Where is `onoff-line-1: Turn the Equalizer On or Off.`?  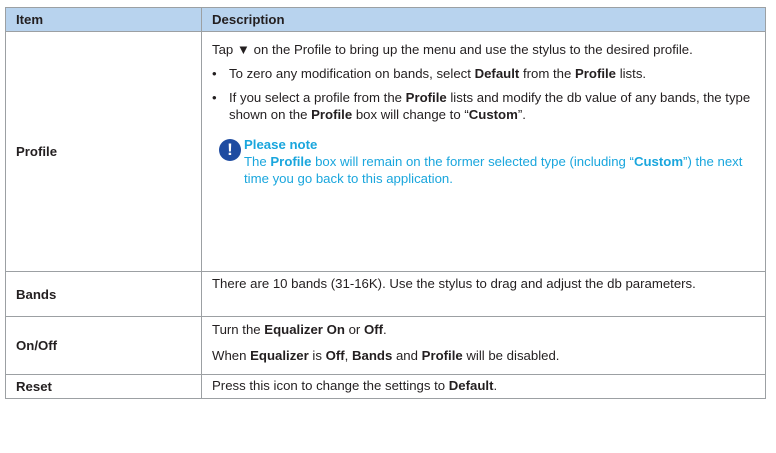
onoff-line-1: Turn the Equalizer On or Off. is located at coordinates (299, 329).